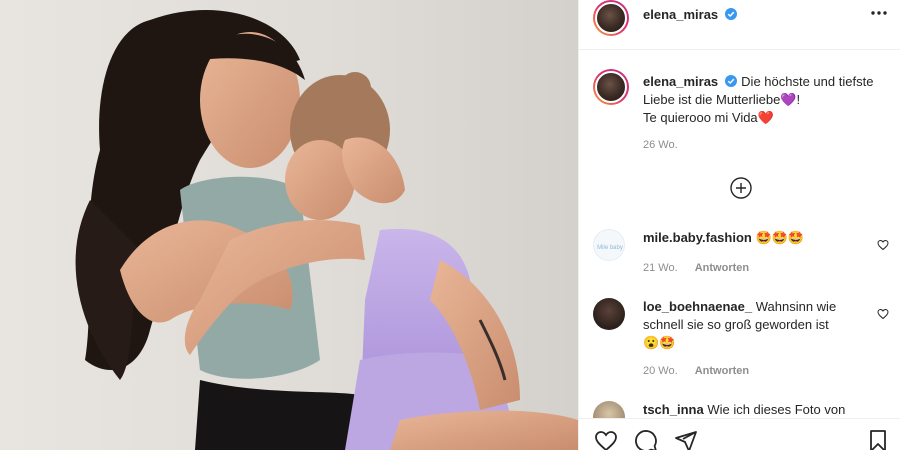 The width and height of the screenshot is (900, 450). Describe the element at coordinates (609, 314) in the screenshot. I see `commenter-avatar` at that location.